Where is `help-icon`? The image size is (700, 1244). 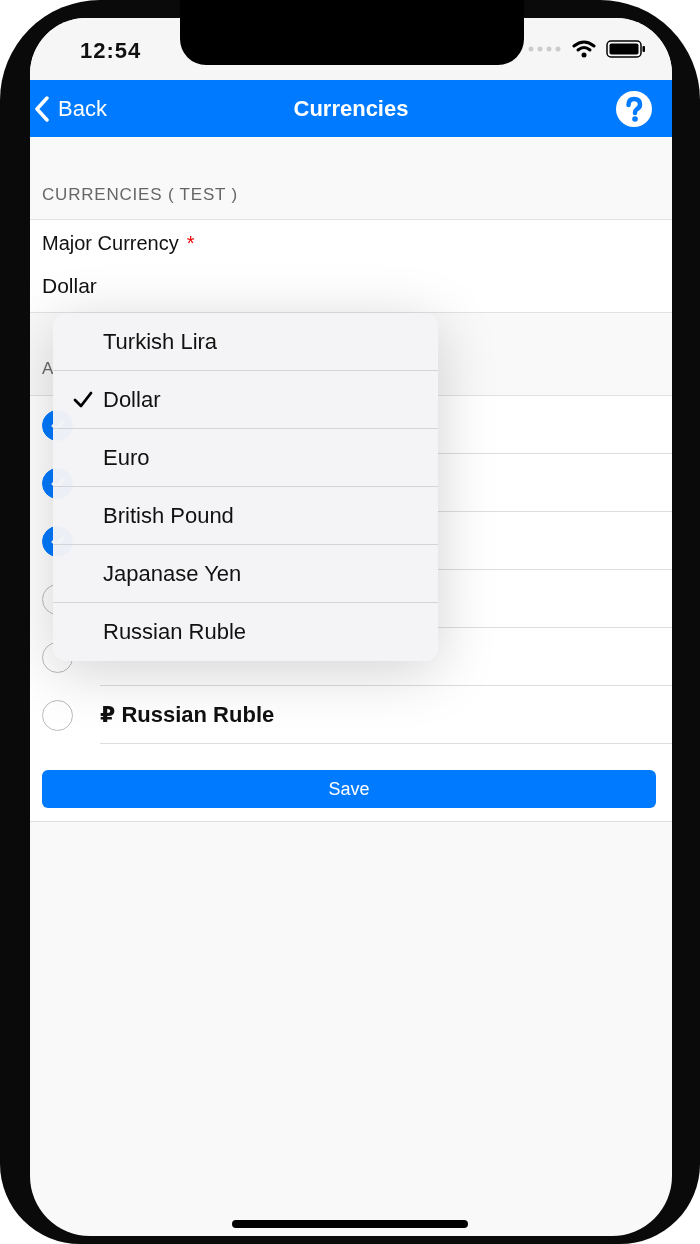 help-icon is located at coordinates (634, 108).